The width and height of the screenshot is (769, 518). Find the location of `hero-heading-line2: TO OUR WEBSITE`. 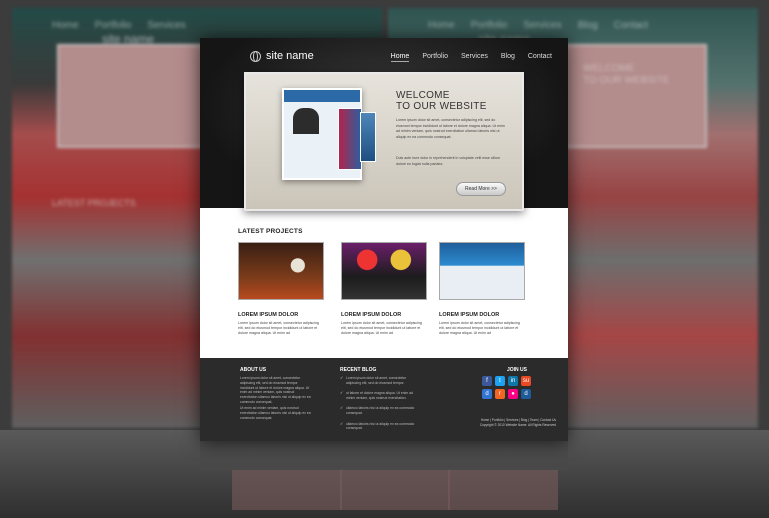

hero-heading-line2: TO OUR WEBSITE is located at coordinates (441, 106).